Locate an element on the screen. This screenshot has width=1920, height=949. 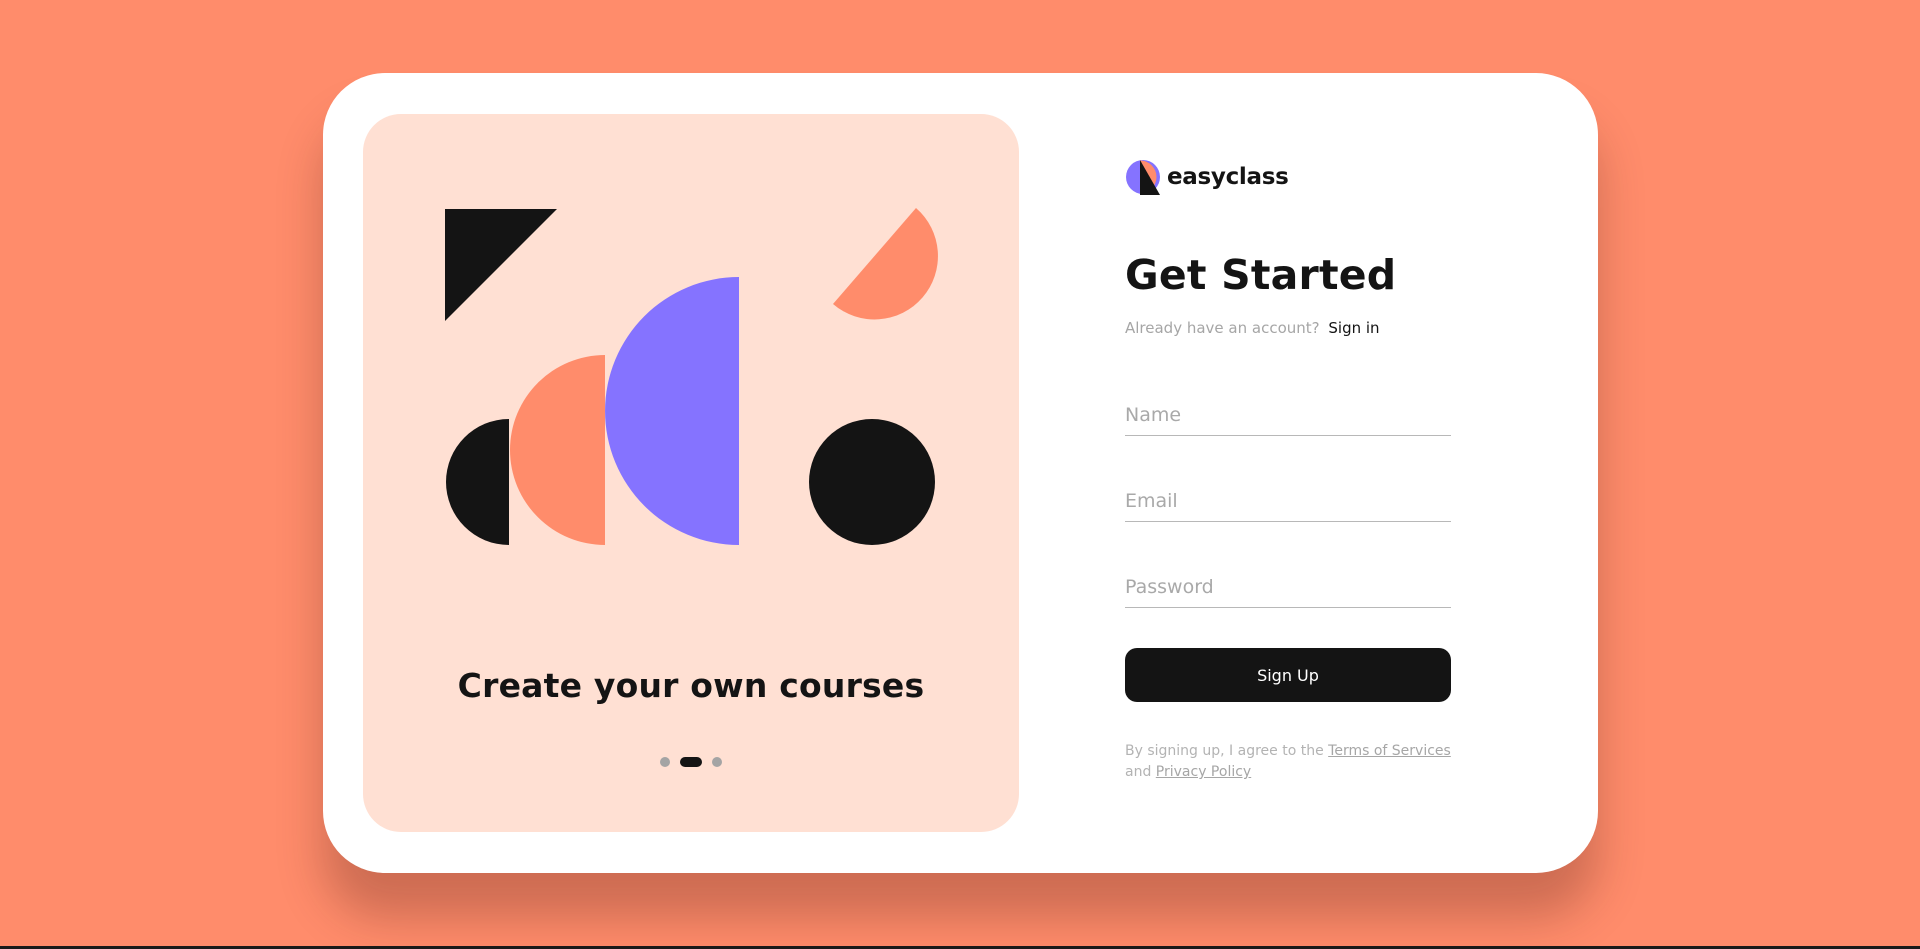
legal-prefix-text: By signing up, I agree to the is located at coordinates (1224, 751).